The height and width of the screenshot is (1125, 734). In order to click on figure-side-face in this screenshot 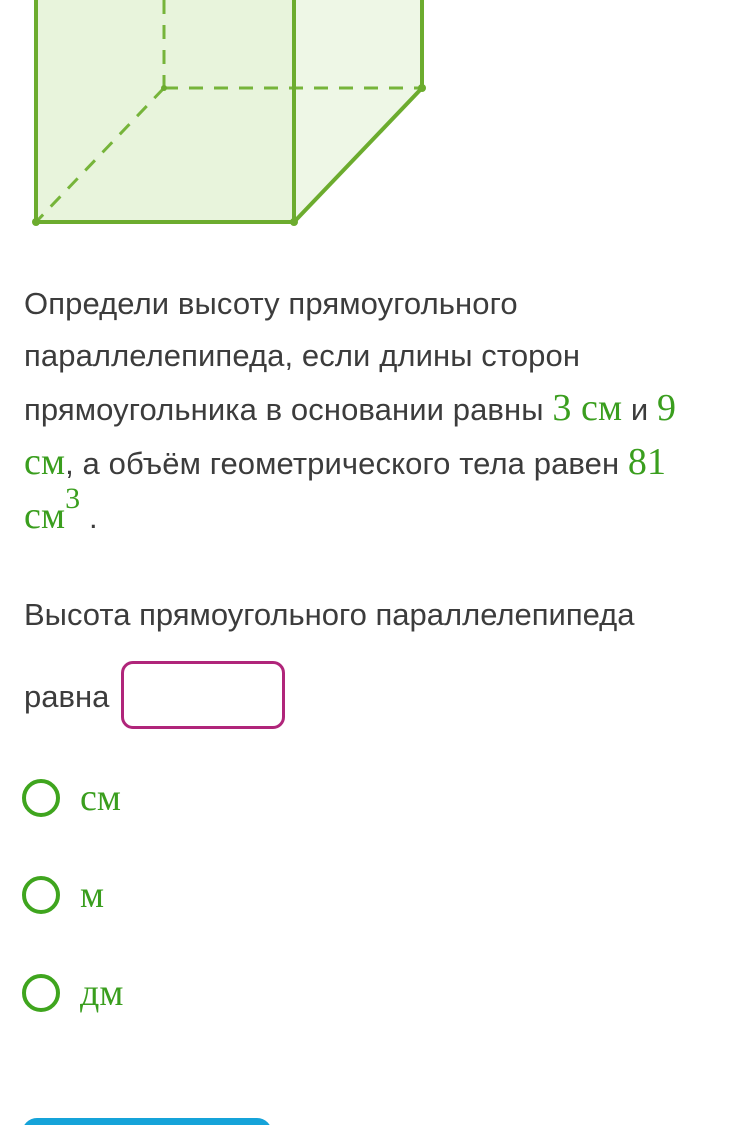, I will do `click(358, 111)`.